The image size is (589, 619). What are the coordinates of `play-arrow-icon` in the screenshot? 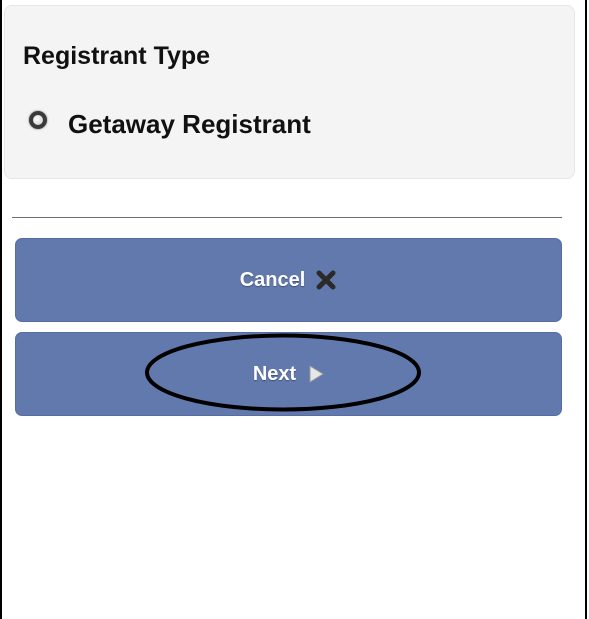 It's located at (317, 374).